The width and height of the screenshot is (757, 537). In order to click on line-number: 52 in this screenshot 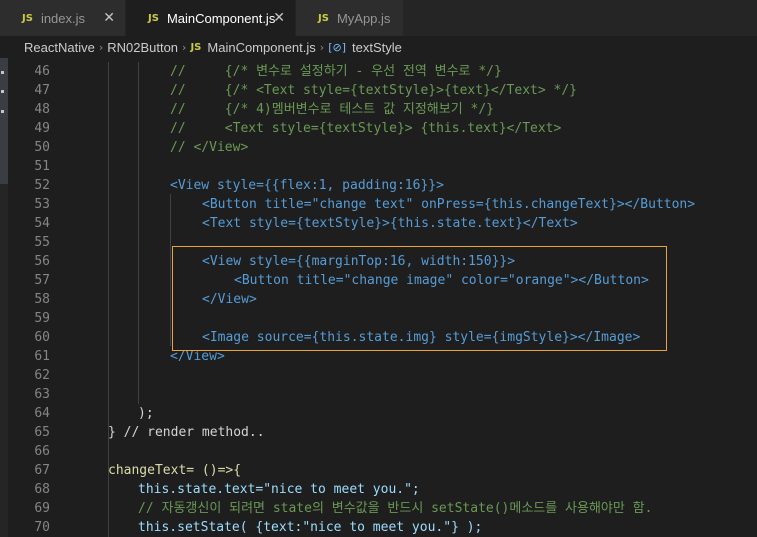, I will do `click(42, 185)`.